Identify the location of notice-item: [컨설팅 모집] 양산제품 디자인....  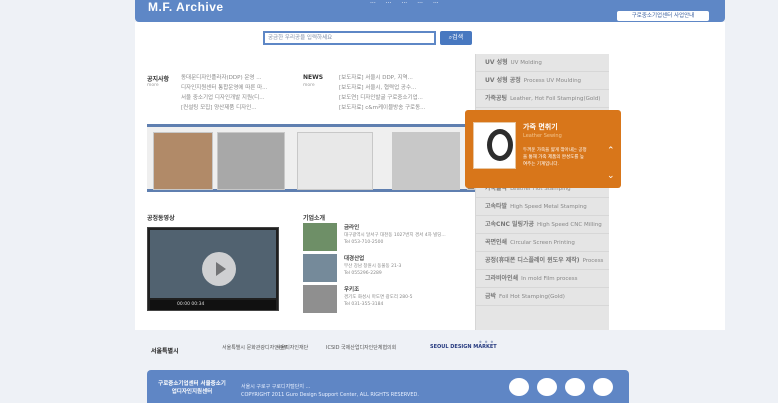
(219, 107).